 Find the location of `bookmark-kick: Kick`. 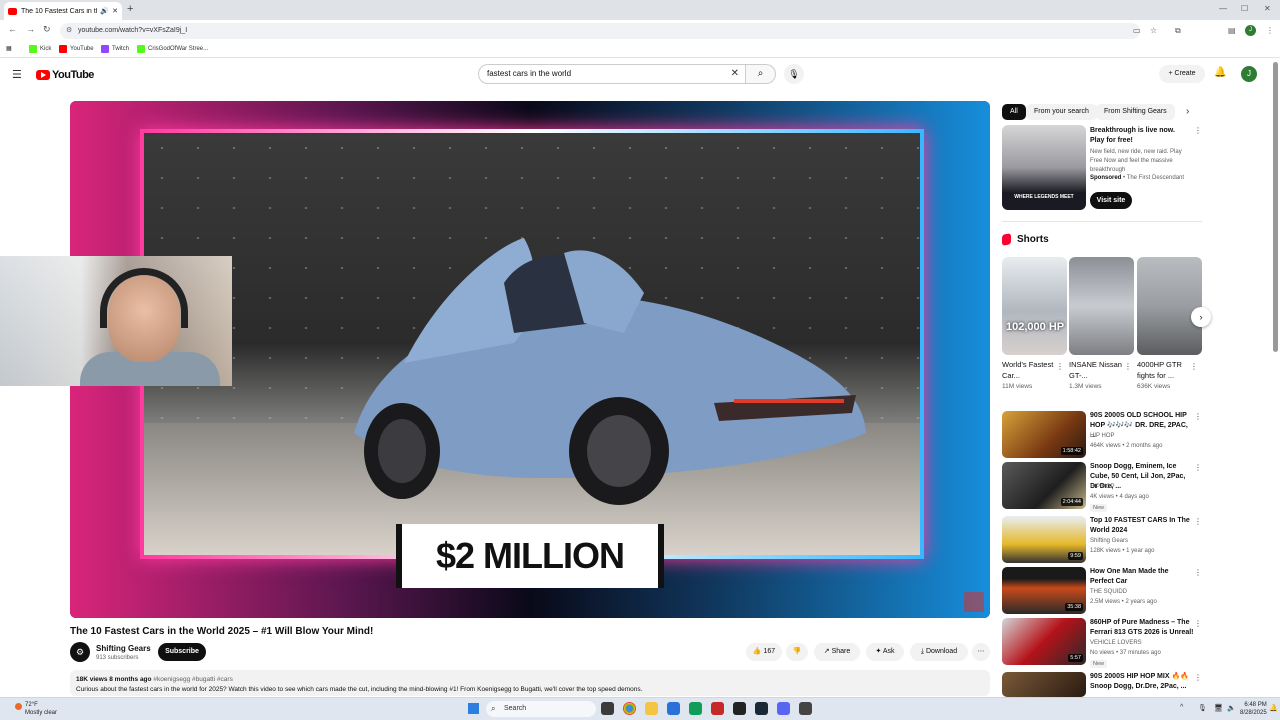

bookmark-kick: Kick is located at coordinates (40, 49).